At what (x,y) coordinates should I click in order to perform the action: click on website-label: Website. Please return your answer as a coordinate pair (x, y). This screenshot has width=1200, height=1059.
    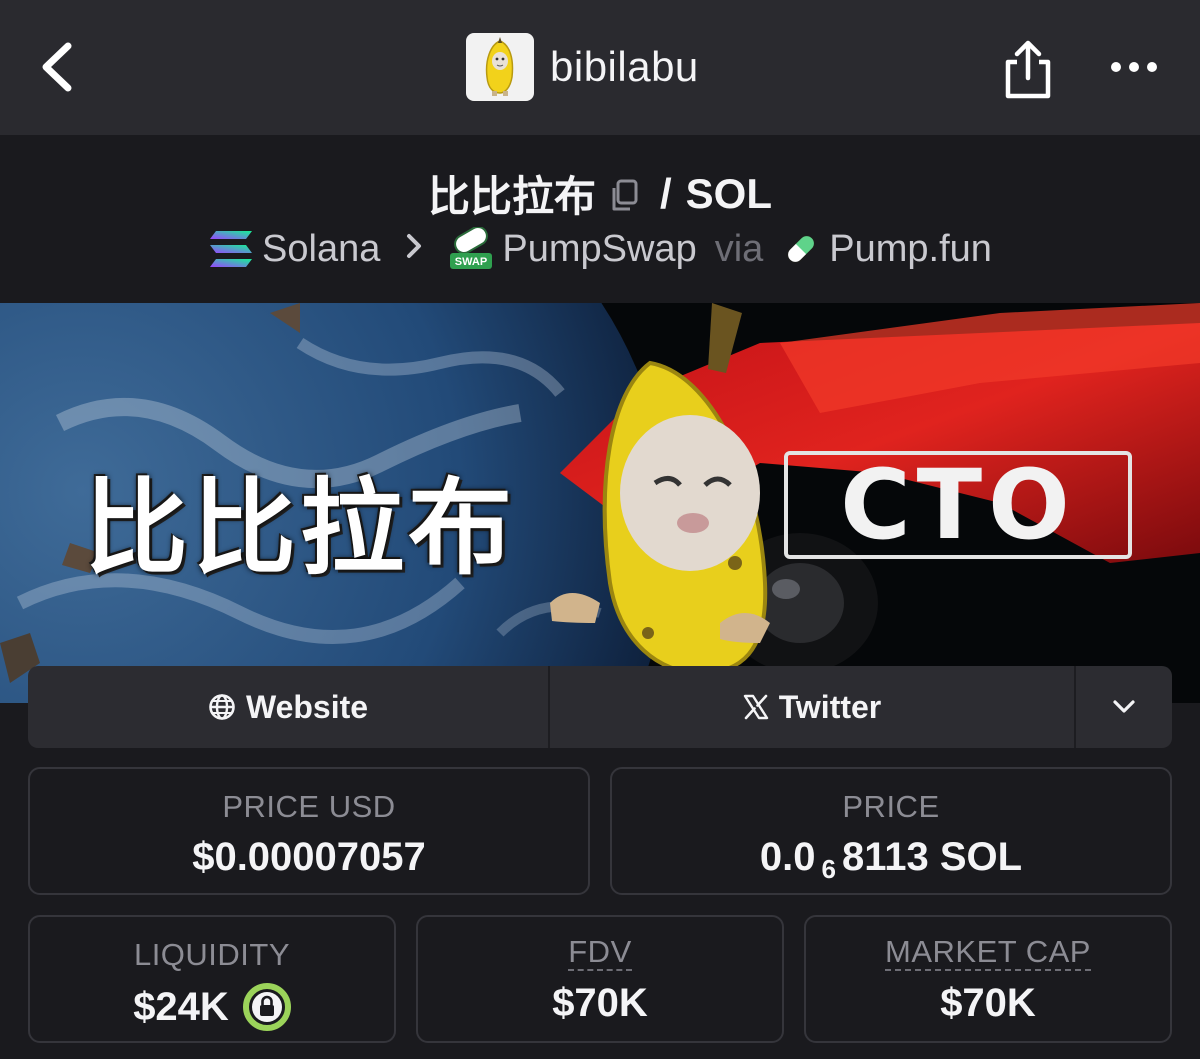
    Looking at the image, I should click on (307, 706).